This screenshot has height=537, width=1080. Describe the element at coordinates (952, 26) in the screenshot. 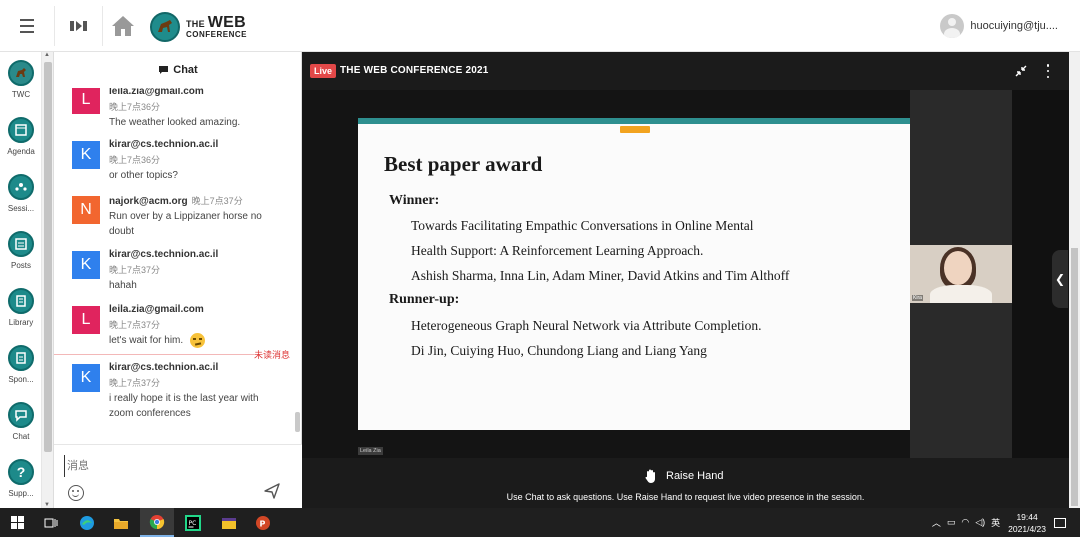

I see `avatar` at that location.